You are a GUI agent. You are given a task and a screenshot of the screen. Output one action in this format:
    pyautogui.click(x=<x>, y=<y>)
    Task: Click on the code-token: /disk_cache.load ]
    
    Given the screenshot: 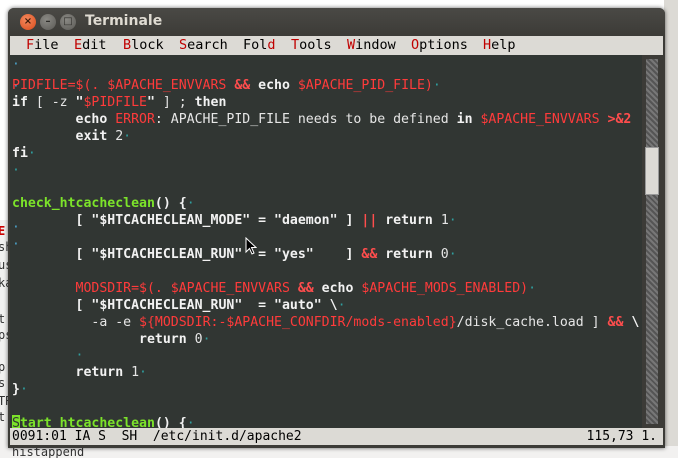 What is the action you would take?
    pyautogui.click(x=532, y=322)
    